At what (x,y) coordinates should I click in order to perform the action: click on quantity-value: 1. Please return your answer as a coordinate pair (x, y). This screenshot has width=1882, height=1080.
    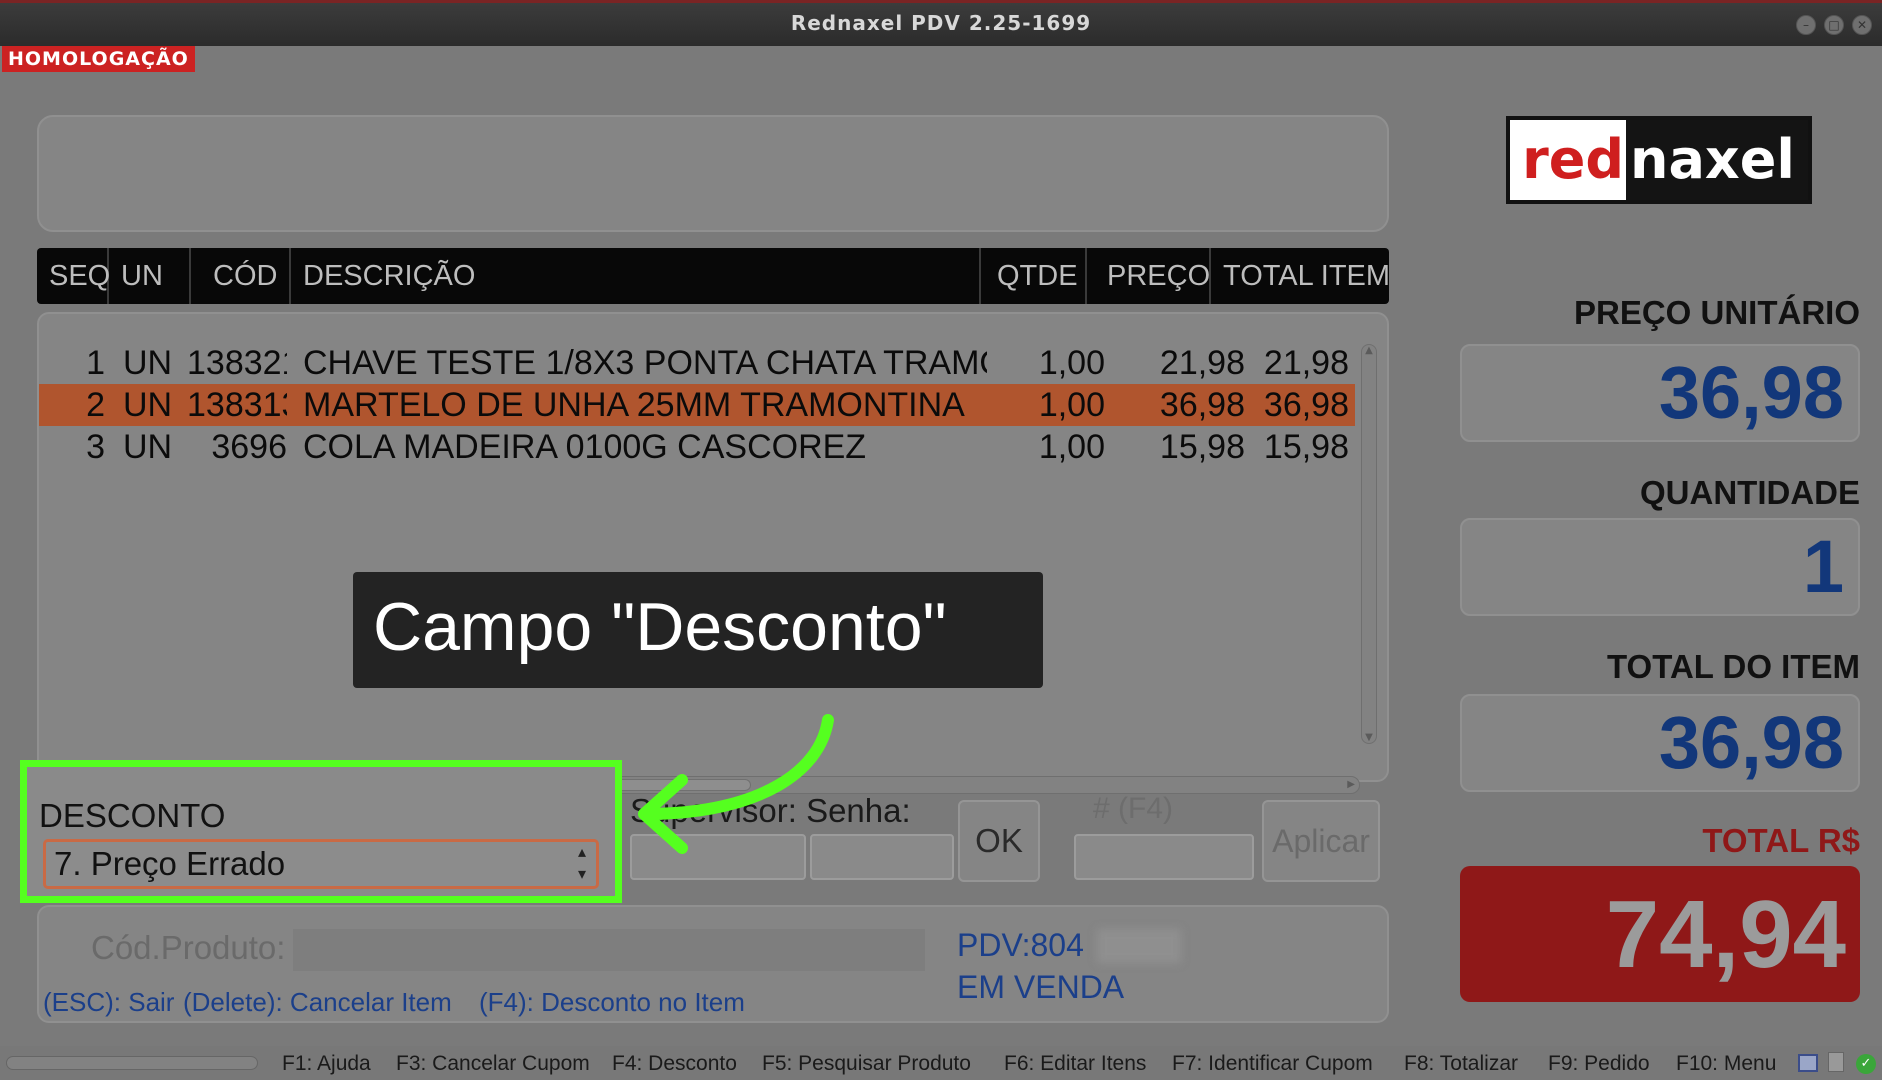
    Looking at the image, I should click on (1823, 566).